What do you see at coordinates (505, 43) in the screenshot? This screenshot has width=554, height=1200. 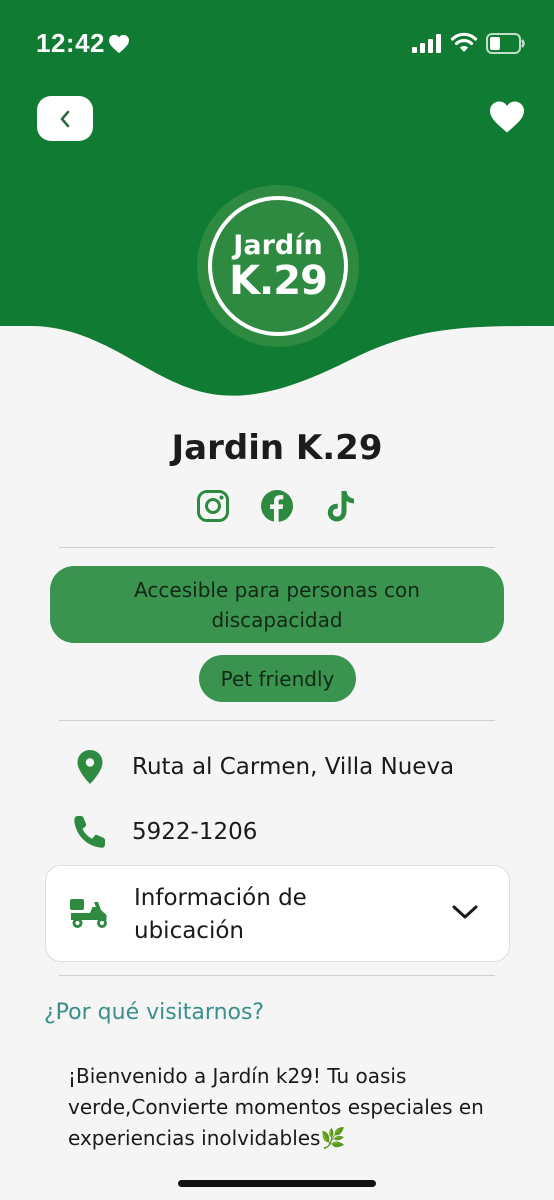 I see `battery-icon` at bounding box center [505, 43].